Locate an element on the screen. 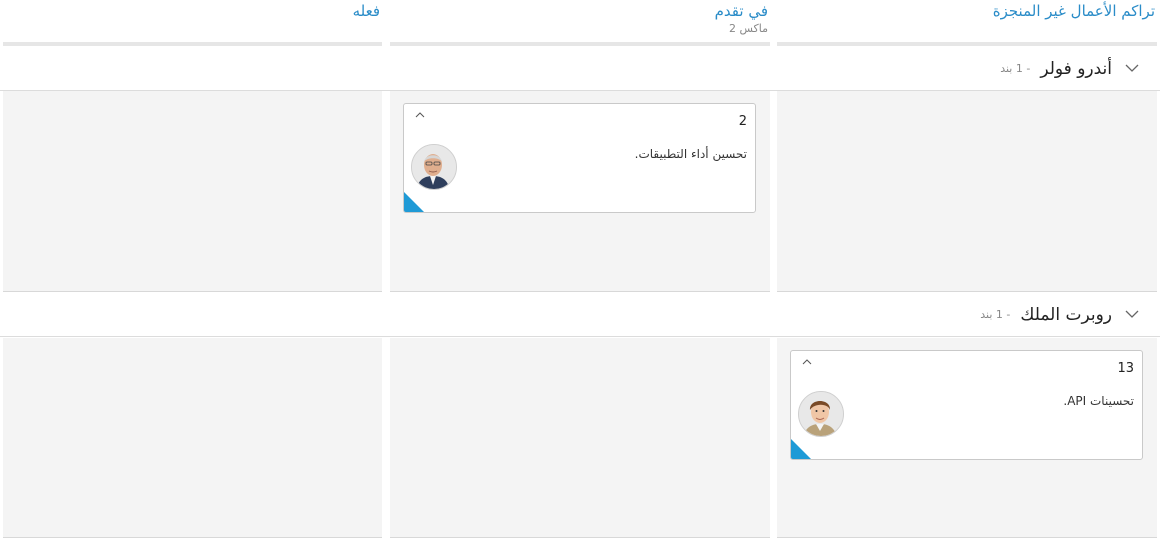 This screenshot has height=544, width=1160. column-header-done: فعله is located at coordinates (192, 23).